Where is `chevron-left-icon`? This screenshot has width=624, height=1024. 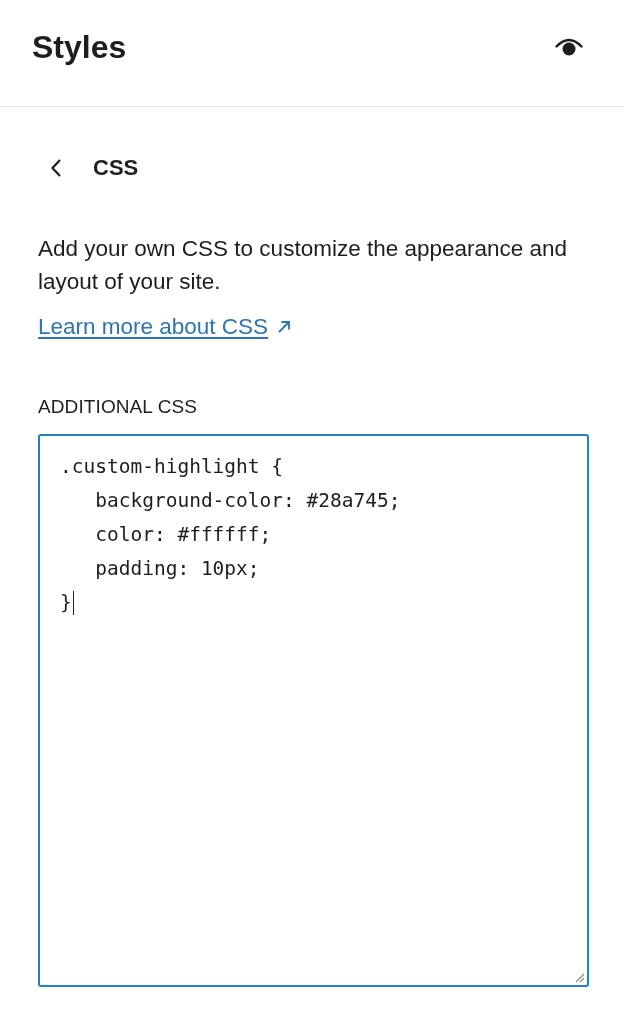 chevron-left-icon is located at coordinates (56, 168).